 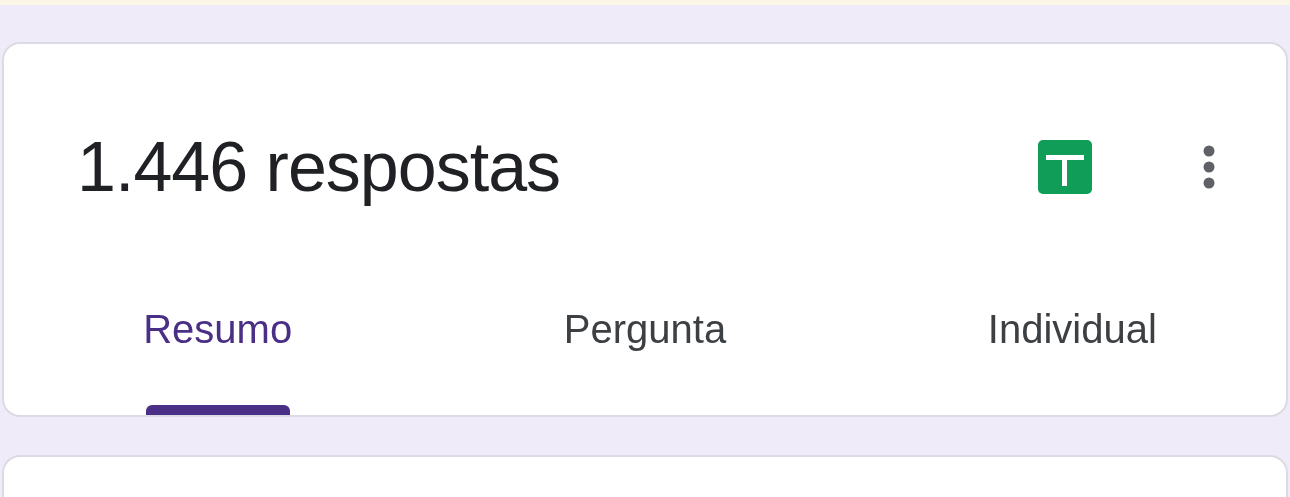 What do you see at coordinates (1209, 167) in the screenshot?
I see `more-options-icon` at bounding box center [1209, 167].